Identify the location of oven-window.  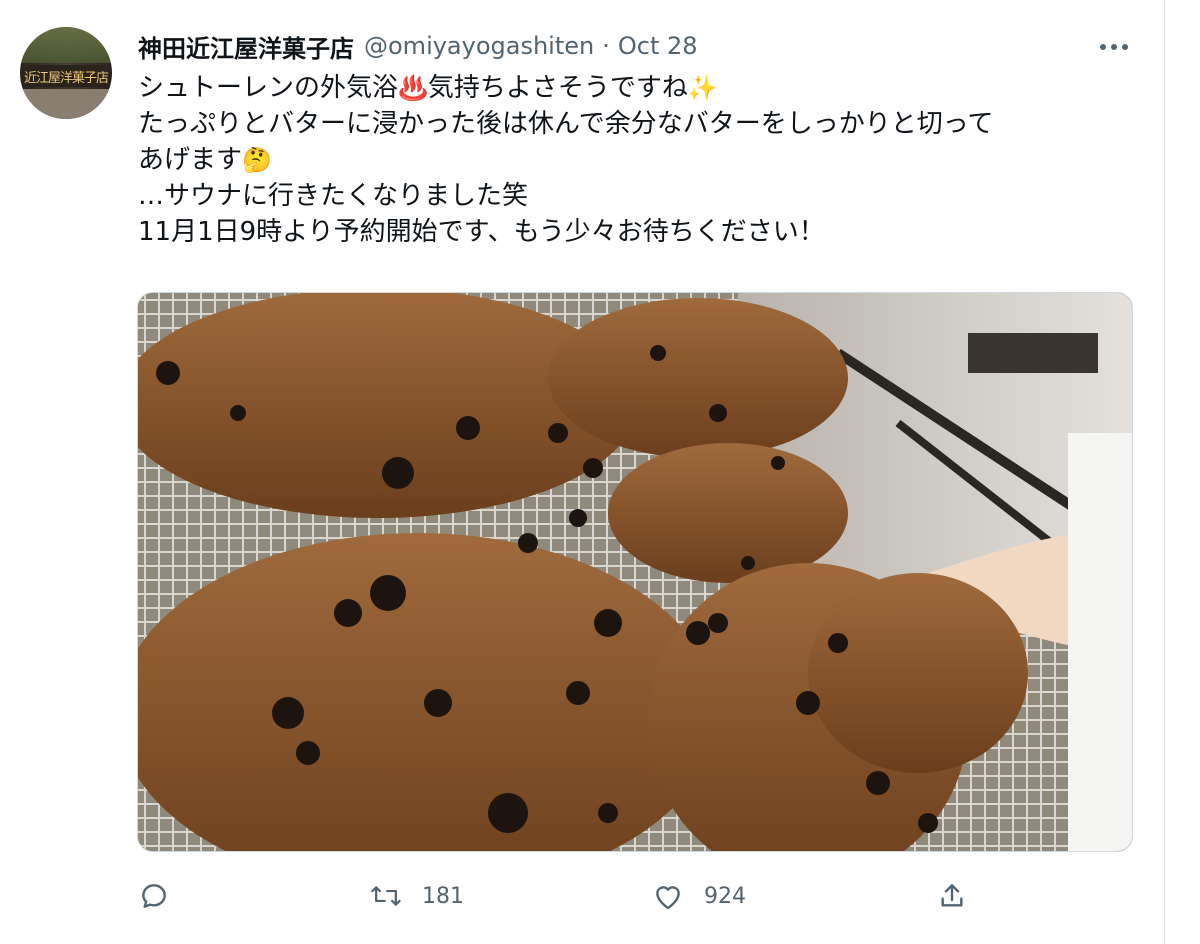
(1033, 353).